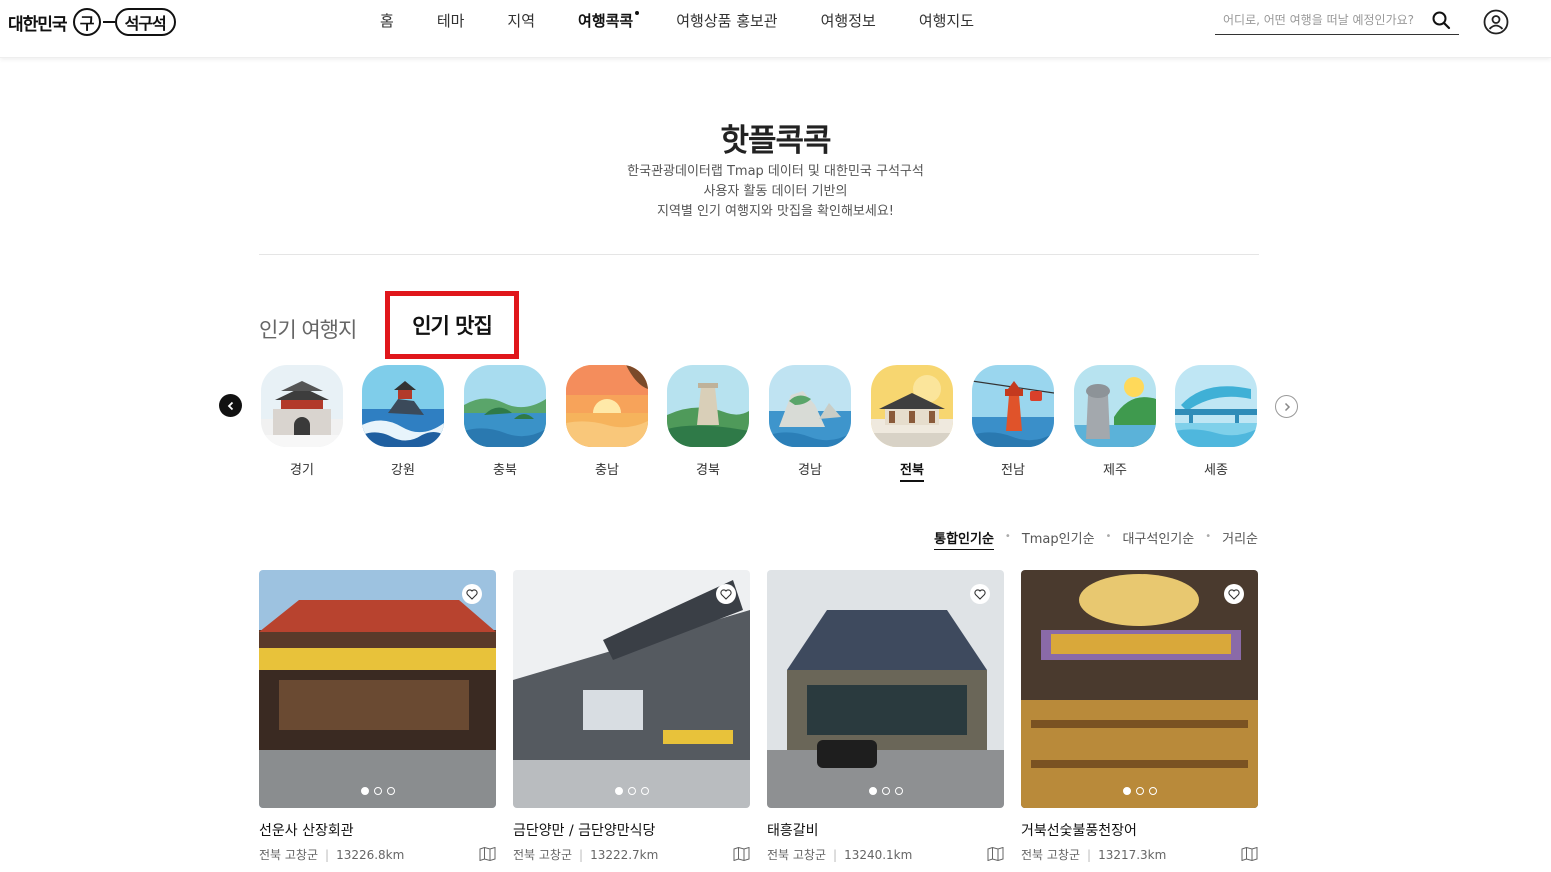 Image resolution: width=1551 pixels, height=872 pixels. I want to click on region-jeju: 제주, so click(1115, 422).